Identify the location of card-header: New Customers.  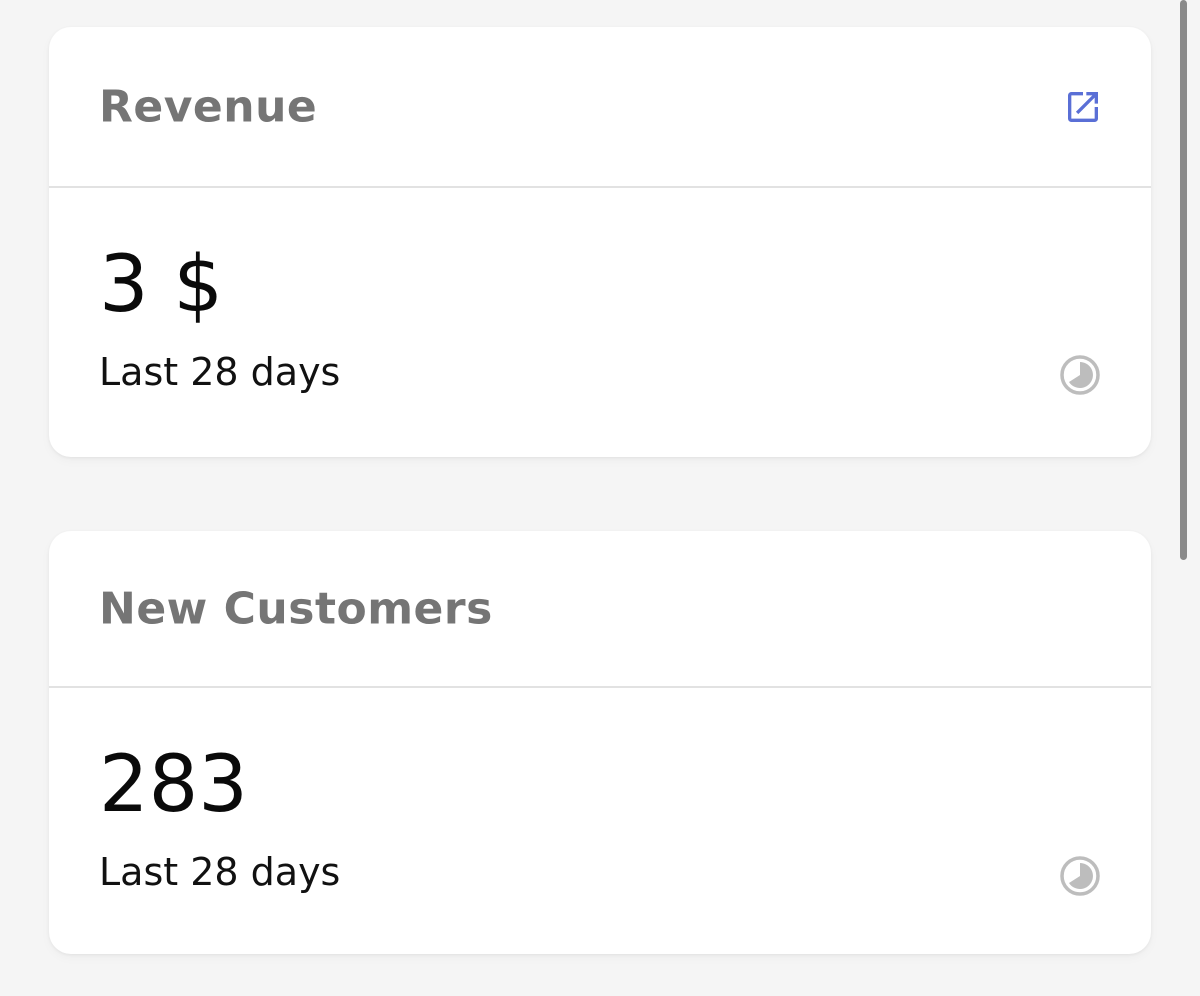
(600, 609).